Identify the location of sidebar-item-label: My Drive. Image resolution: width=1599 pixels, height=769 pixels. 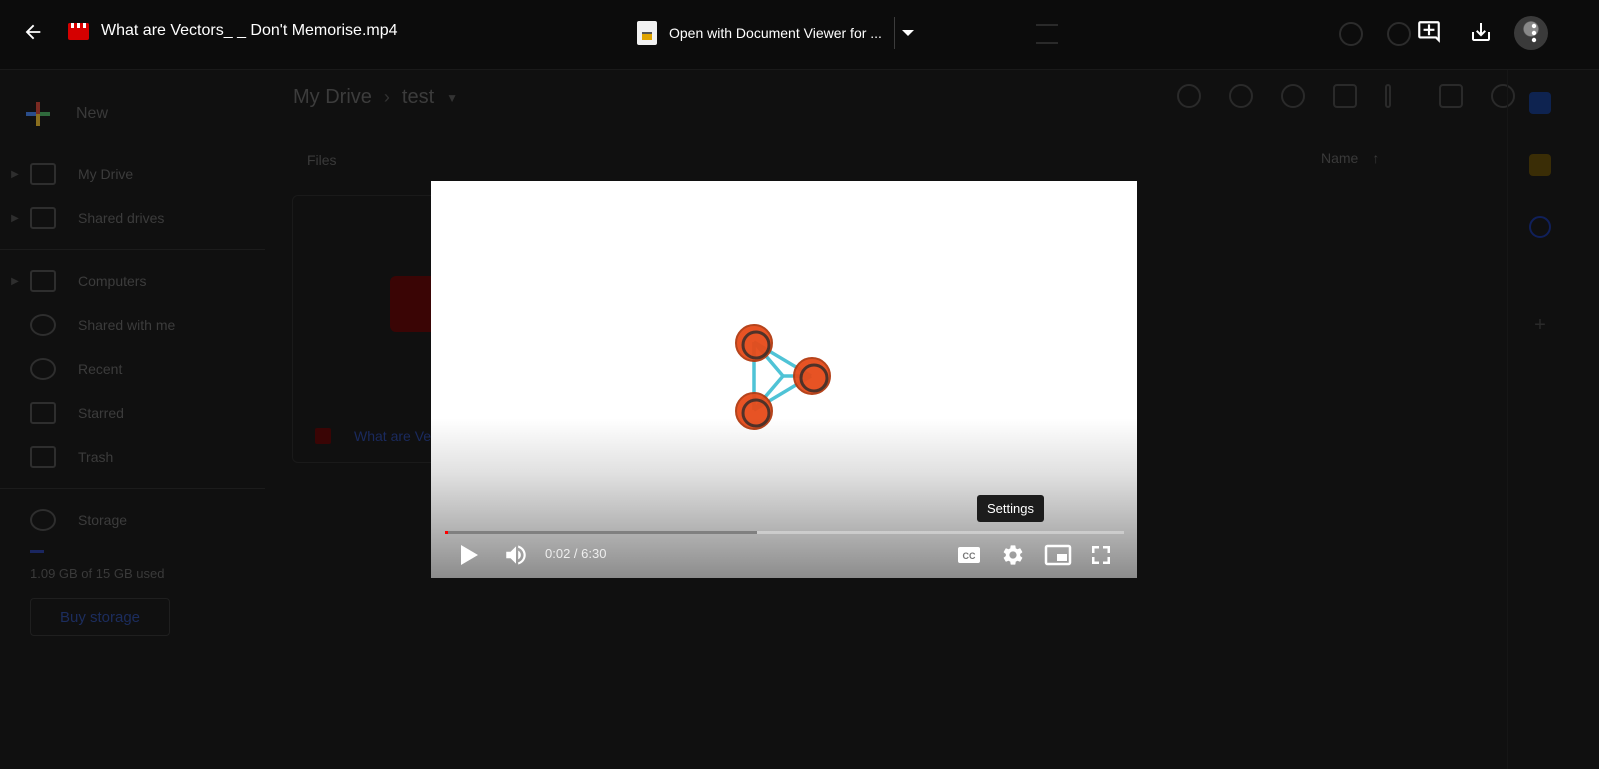
(106, 174).